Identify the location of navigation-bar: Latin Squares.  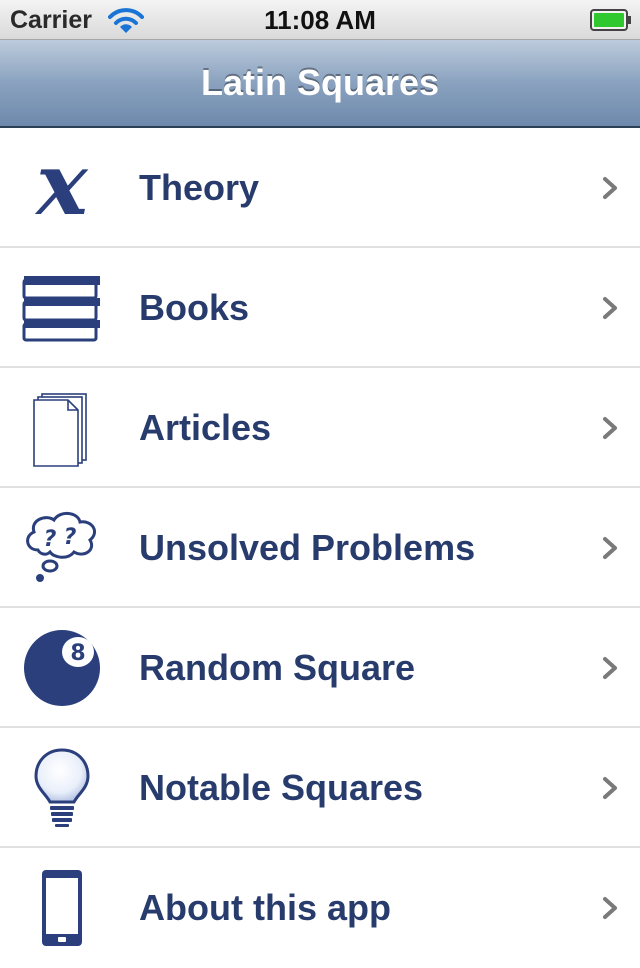
(320, 84).